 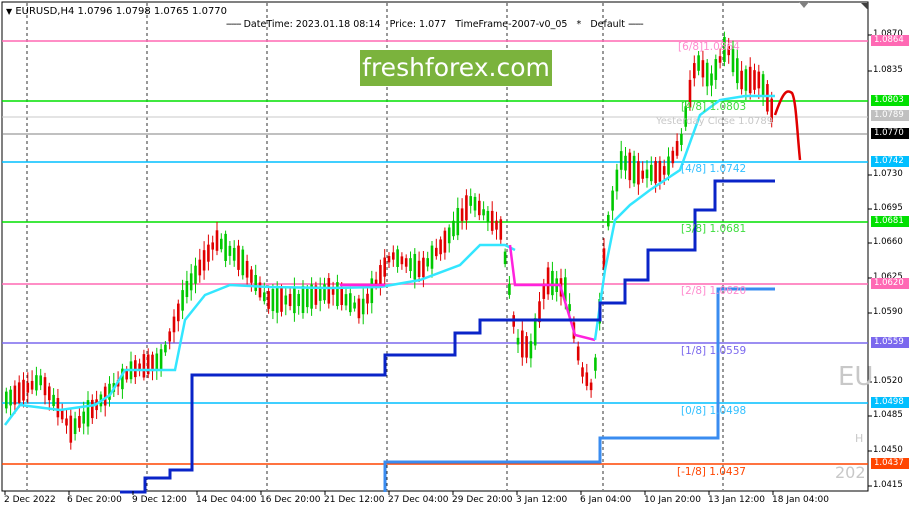 I want to click on time-tick: 18 Jan 04:00, so click(x=800, y=500).